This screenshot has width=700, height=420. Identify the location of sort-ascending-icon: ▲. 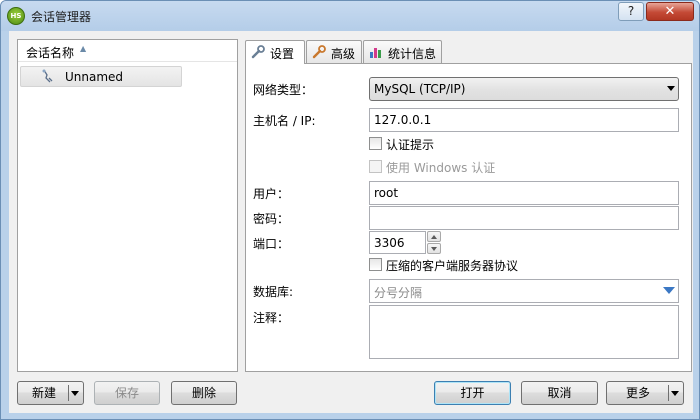
(83, 48).